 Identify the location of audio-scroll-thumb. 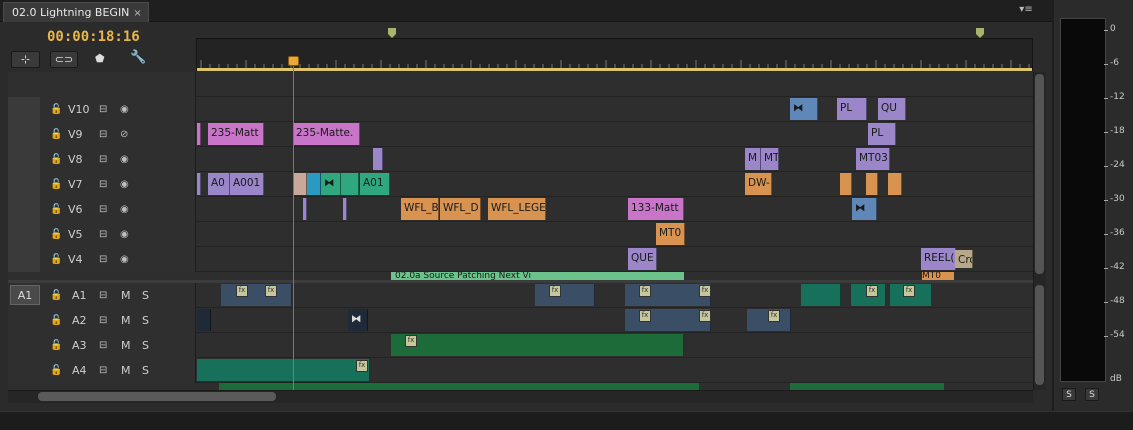
(1039, 335).